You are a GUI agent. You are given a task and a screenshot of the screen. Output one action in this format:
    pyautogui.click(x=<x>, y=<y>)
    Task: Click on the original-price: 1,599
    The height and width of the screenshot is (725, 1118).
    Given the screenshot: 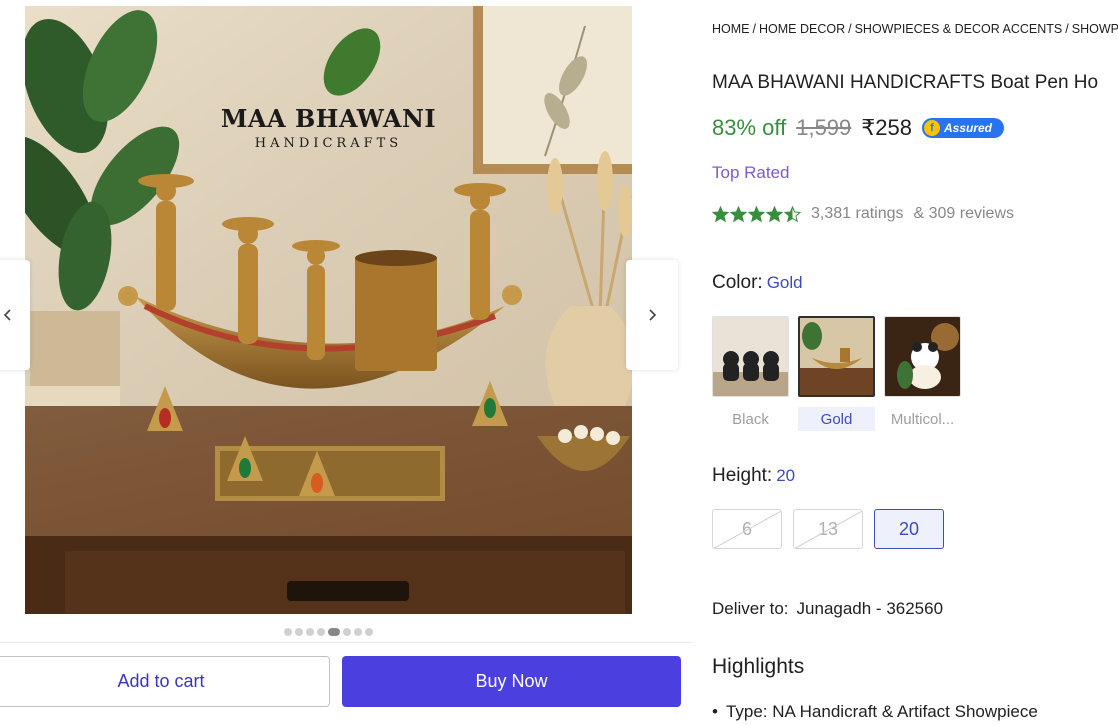 What is the action you would take?
    pyautogui.click(x=824, y=127)
    